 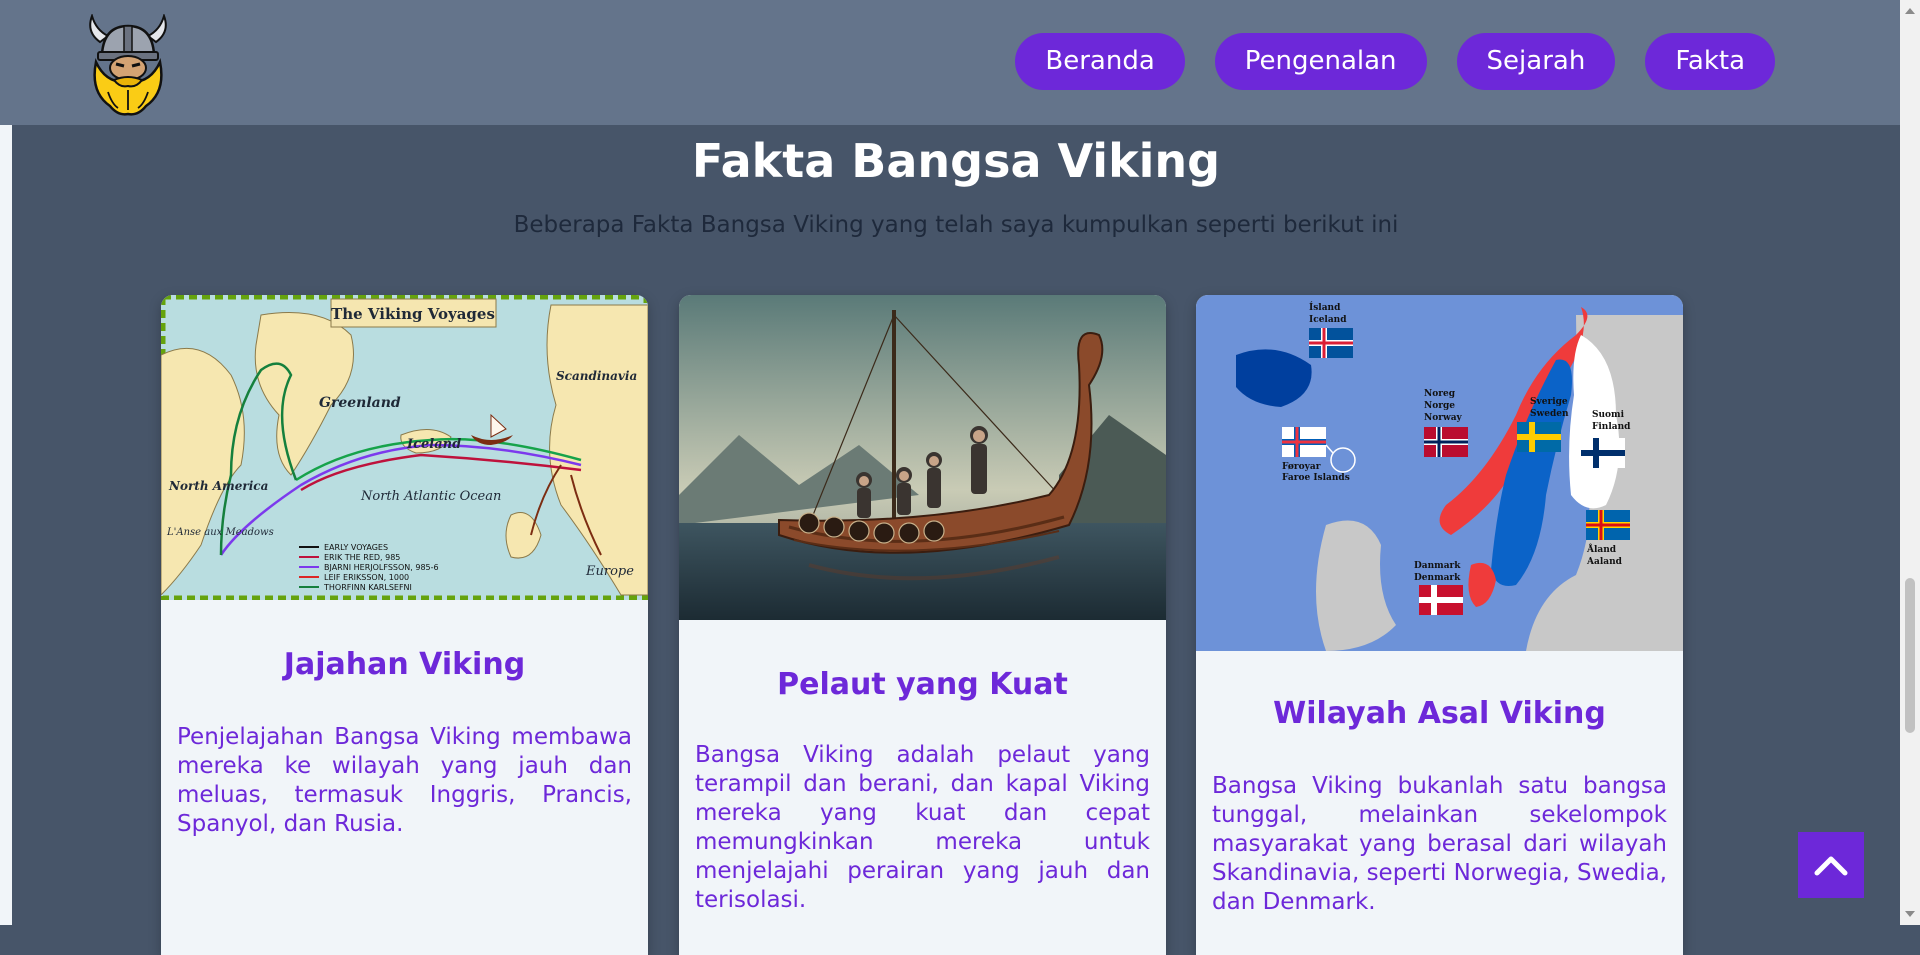 What do you see at coordinates (1437, 578) in the screenshot?
I see `svg-text: Denmark` at bounding box center [1437, 578].